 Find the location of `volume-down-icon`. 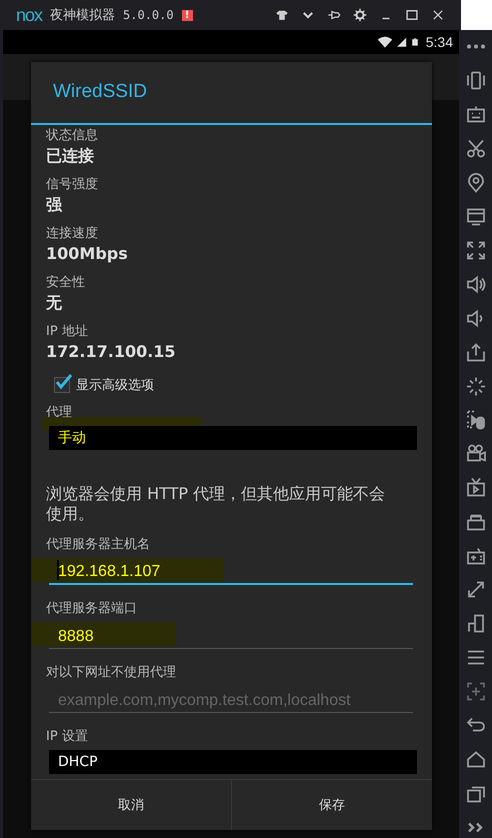

volume-down-icon is located at coordinates (476, 318).